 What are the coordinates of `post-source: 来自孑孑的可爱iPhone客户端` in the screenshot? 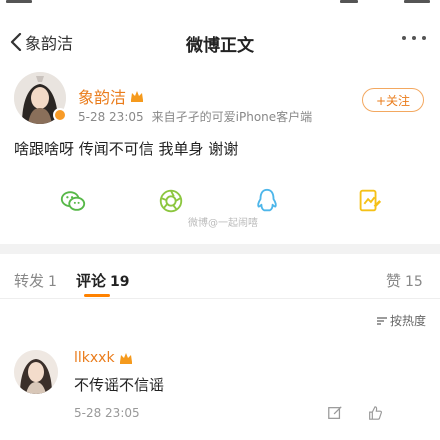 It's located at (232, 117).